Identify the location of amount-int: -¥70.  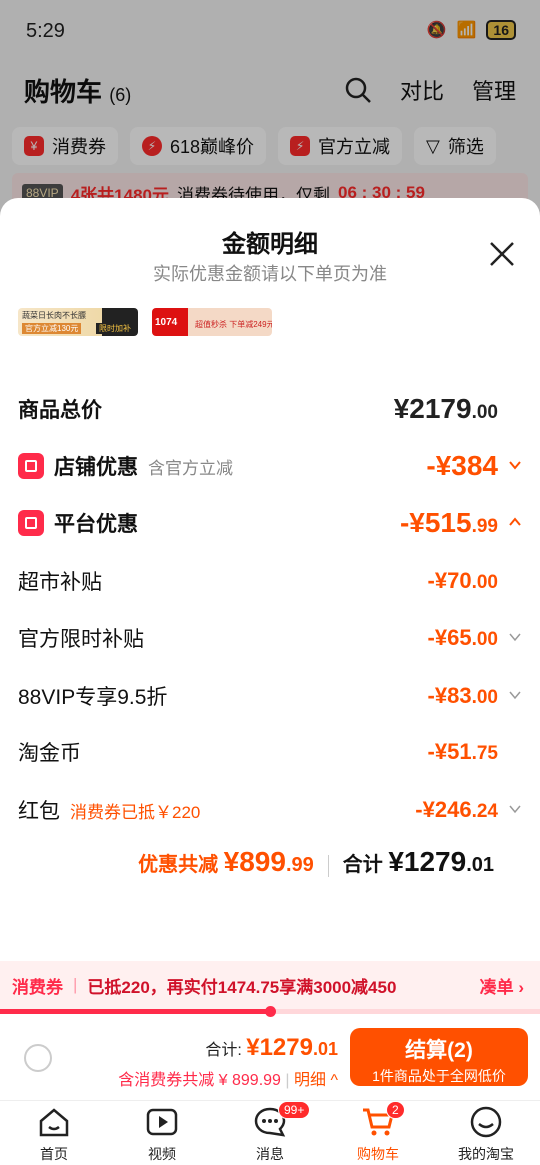
(449, 580).